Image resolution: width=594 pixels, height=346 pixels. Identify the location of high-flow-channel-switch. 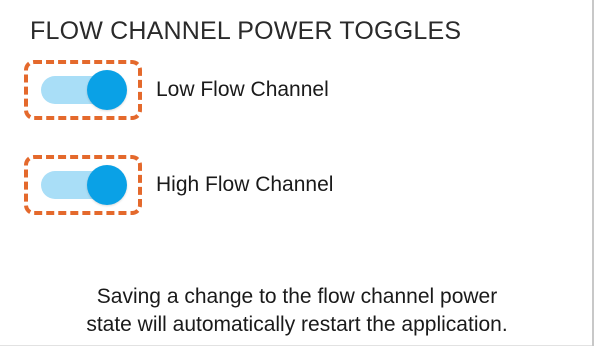
(83, 185).